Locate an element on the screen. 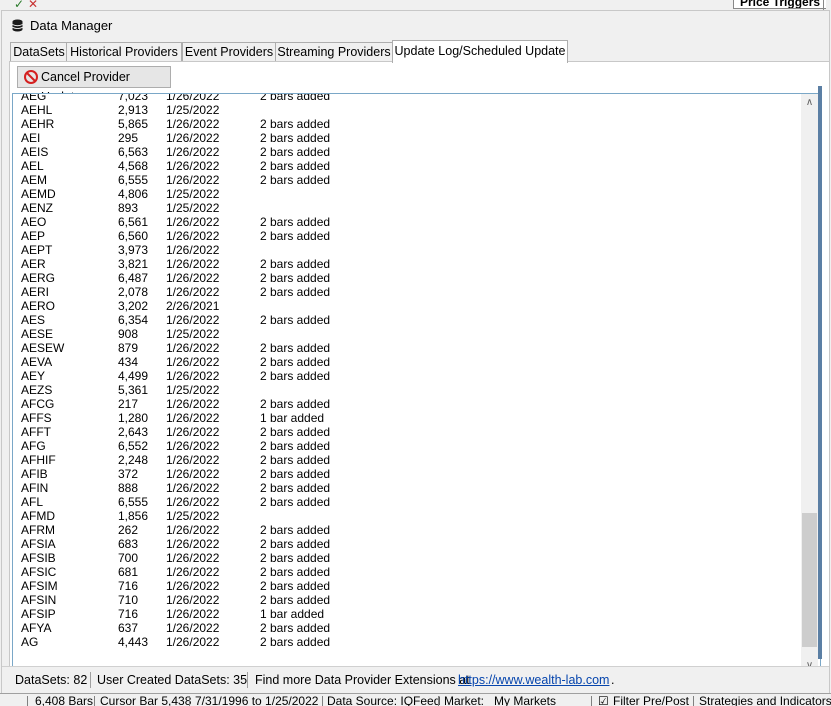 The image size is (831, 706). log-symbol: AEP is located at coordinates (33, 236).